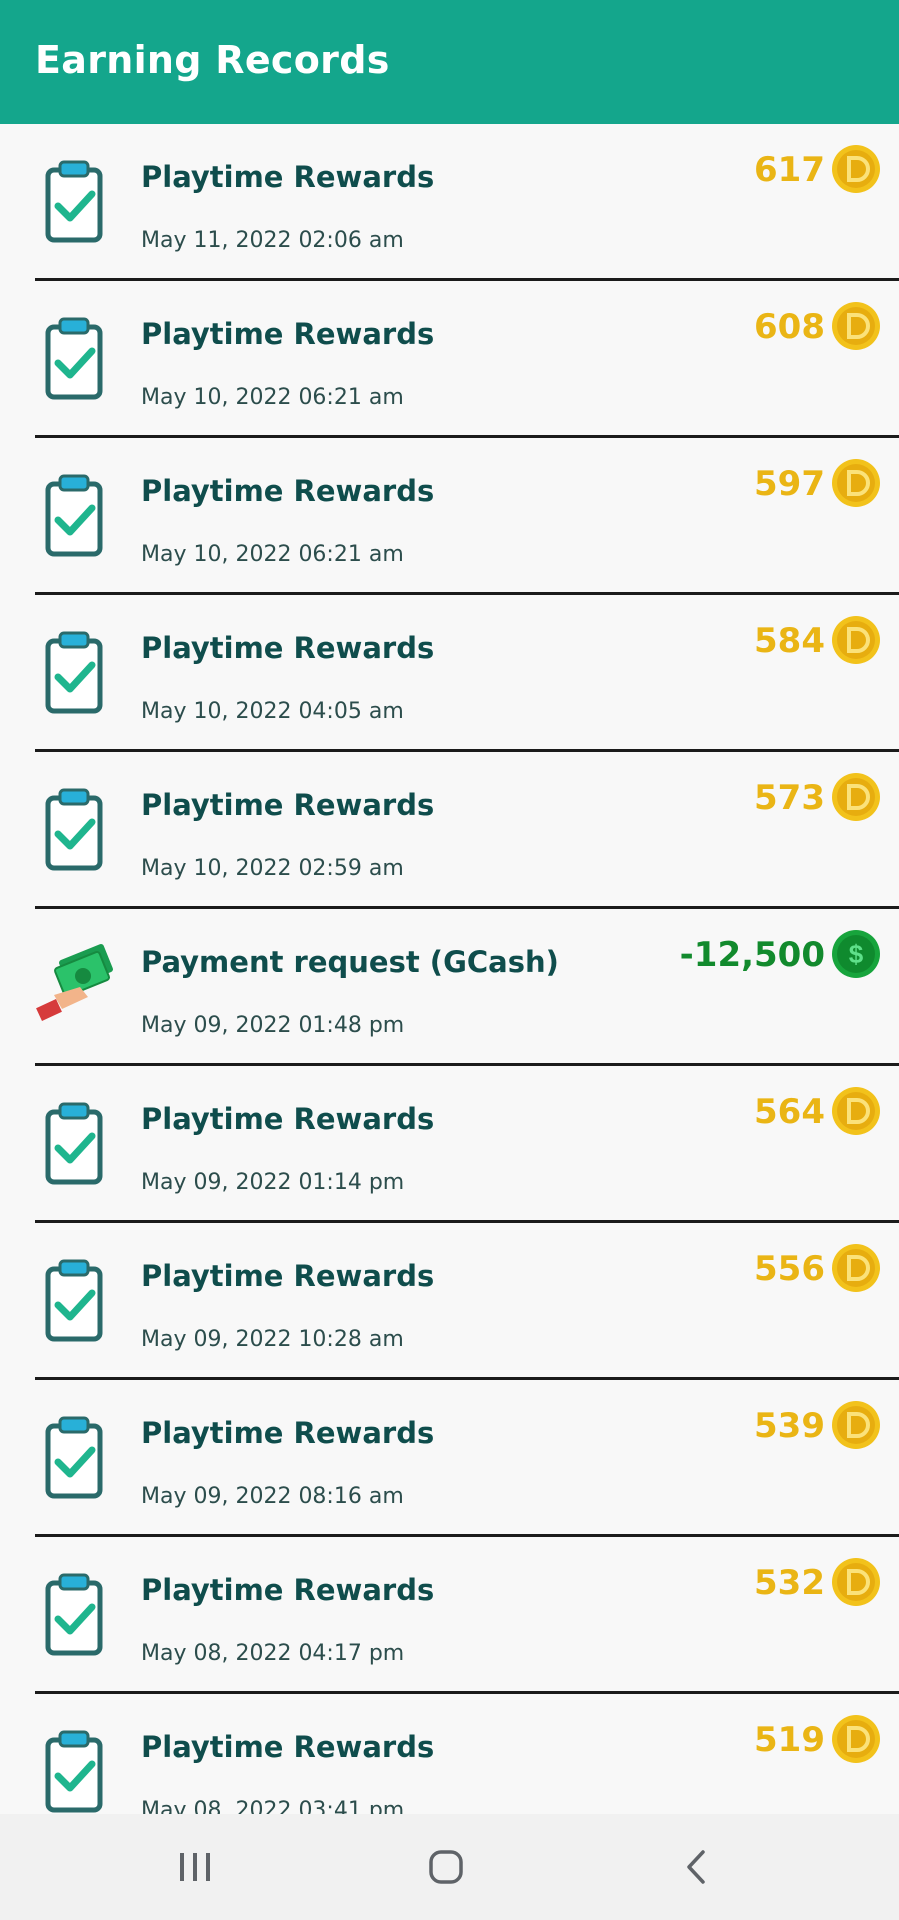 This screenshot has height=1920, width=899. I want to click on recent-apps-icon, so click(195, 1867).